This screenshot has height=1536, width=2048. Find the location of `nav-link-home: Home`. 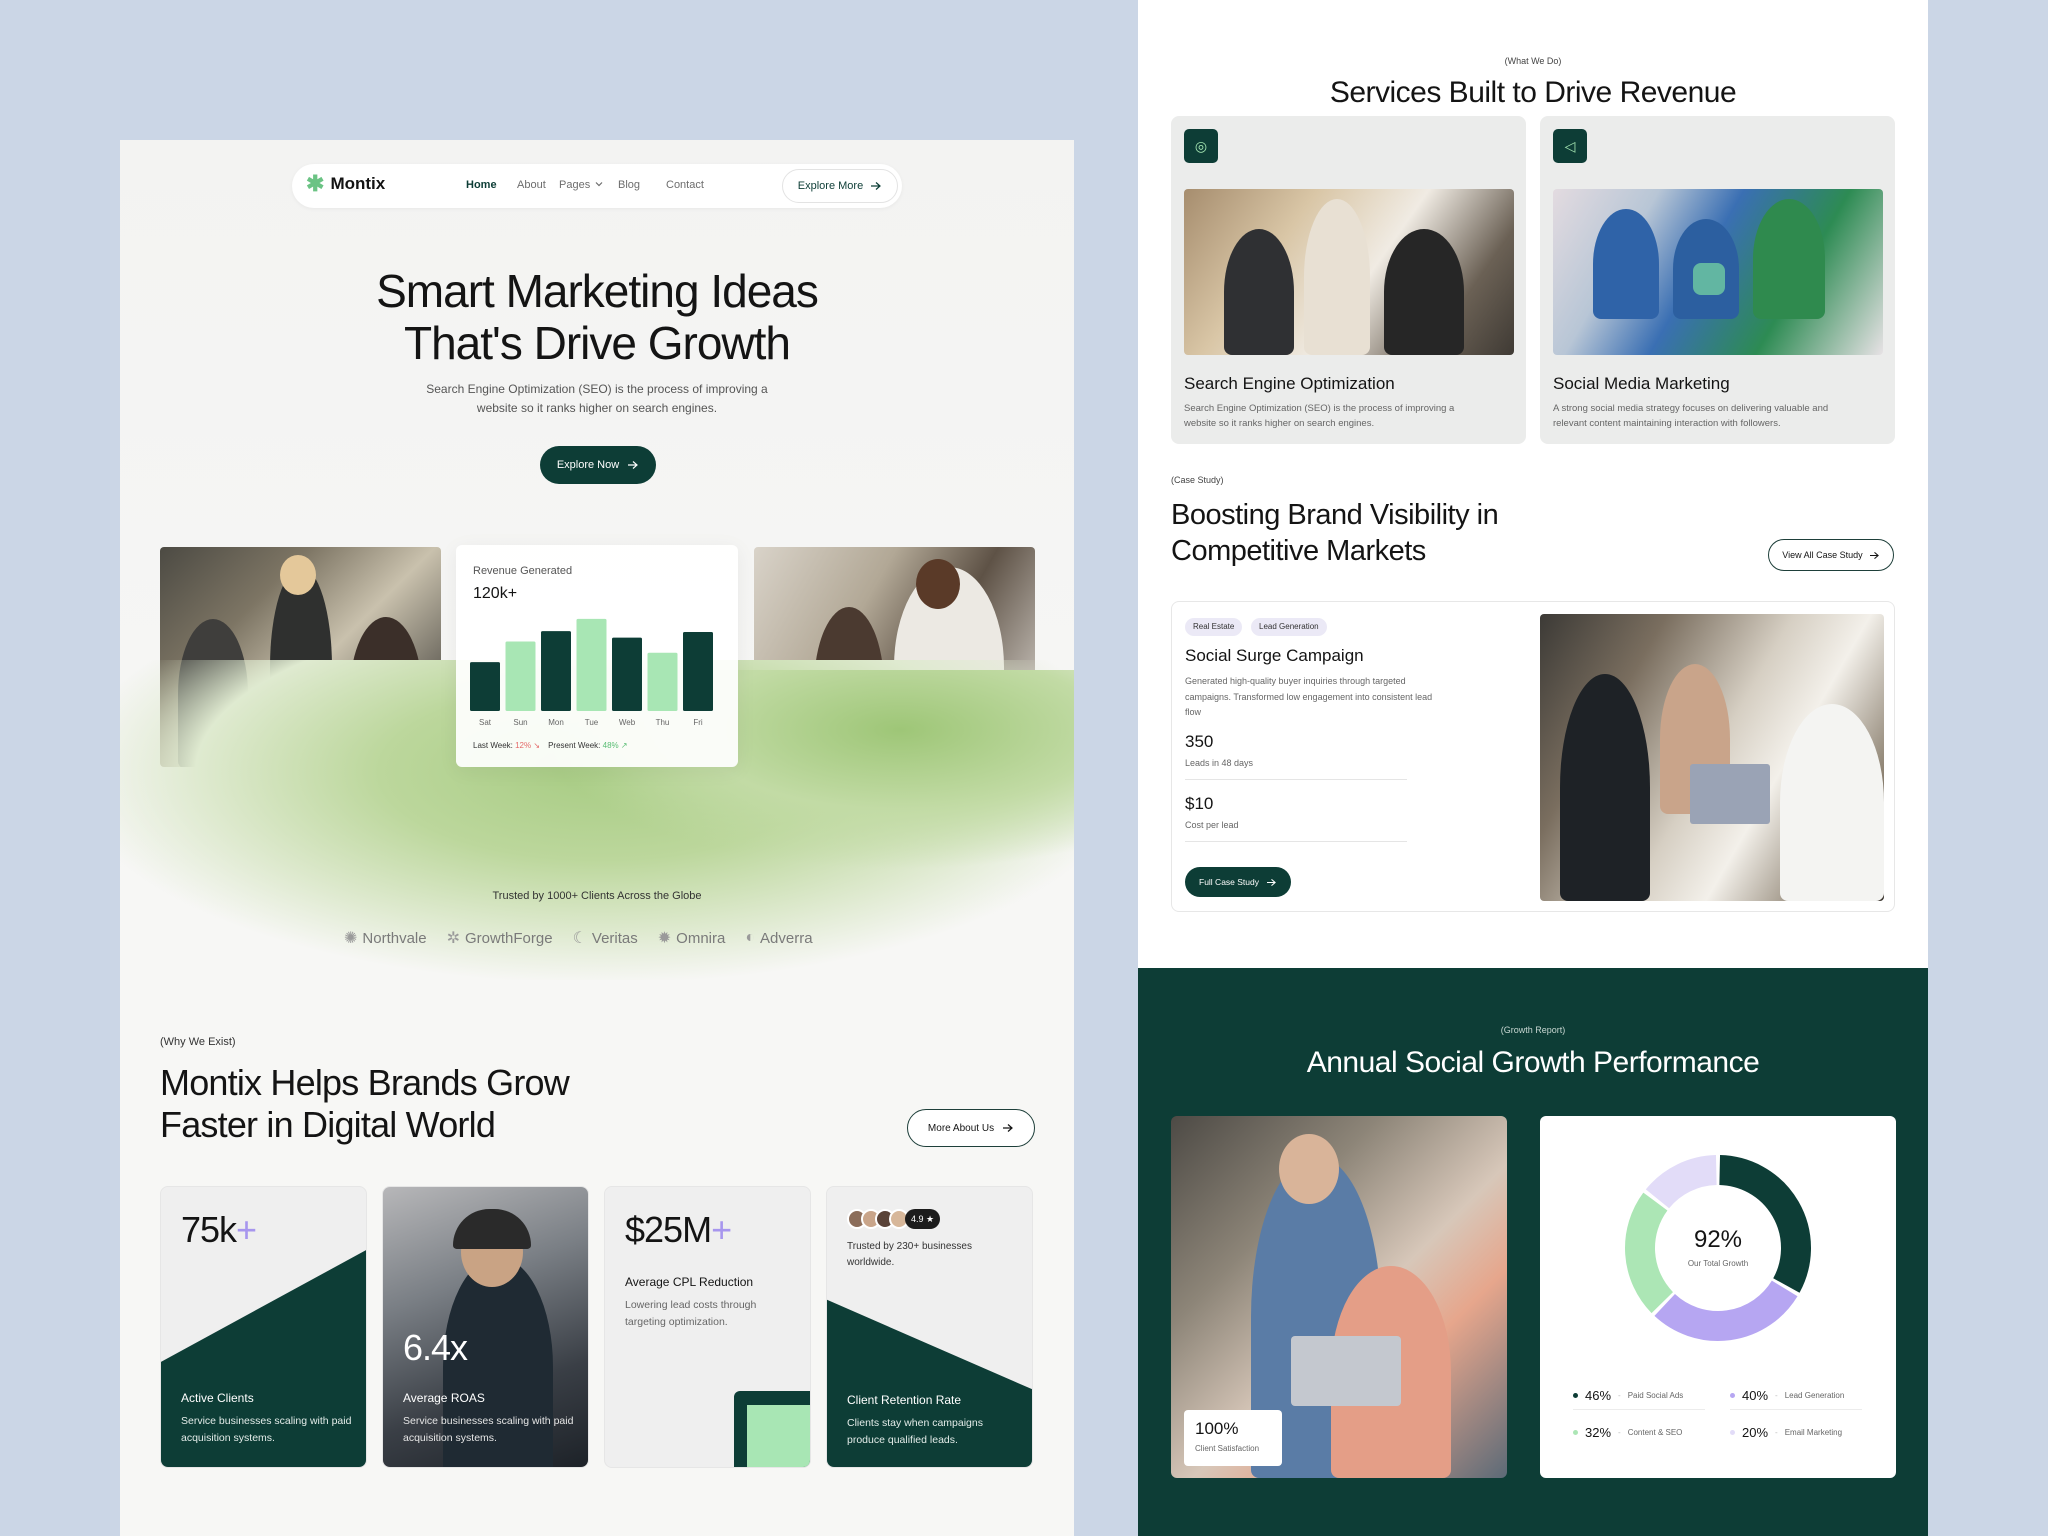

nav-link-home: Home is located at coordinates (481, 185).